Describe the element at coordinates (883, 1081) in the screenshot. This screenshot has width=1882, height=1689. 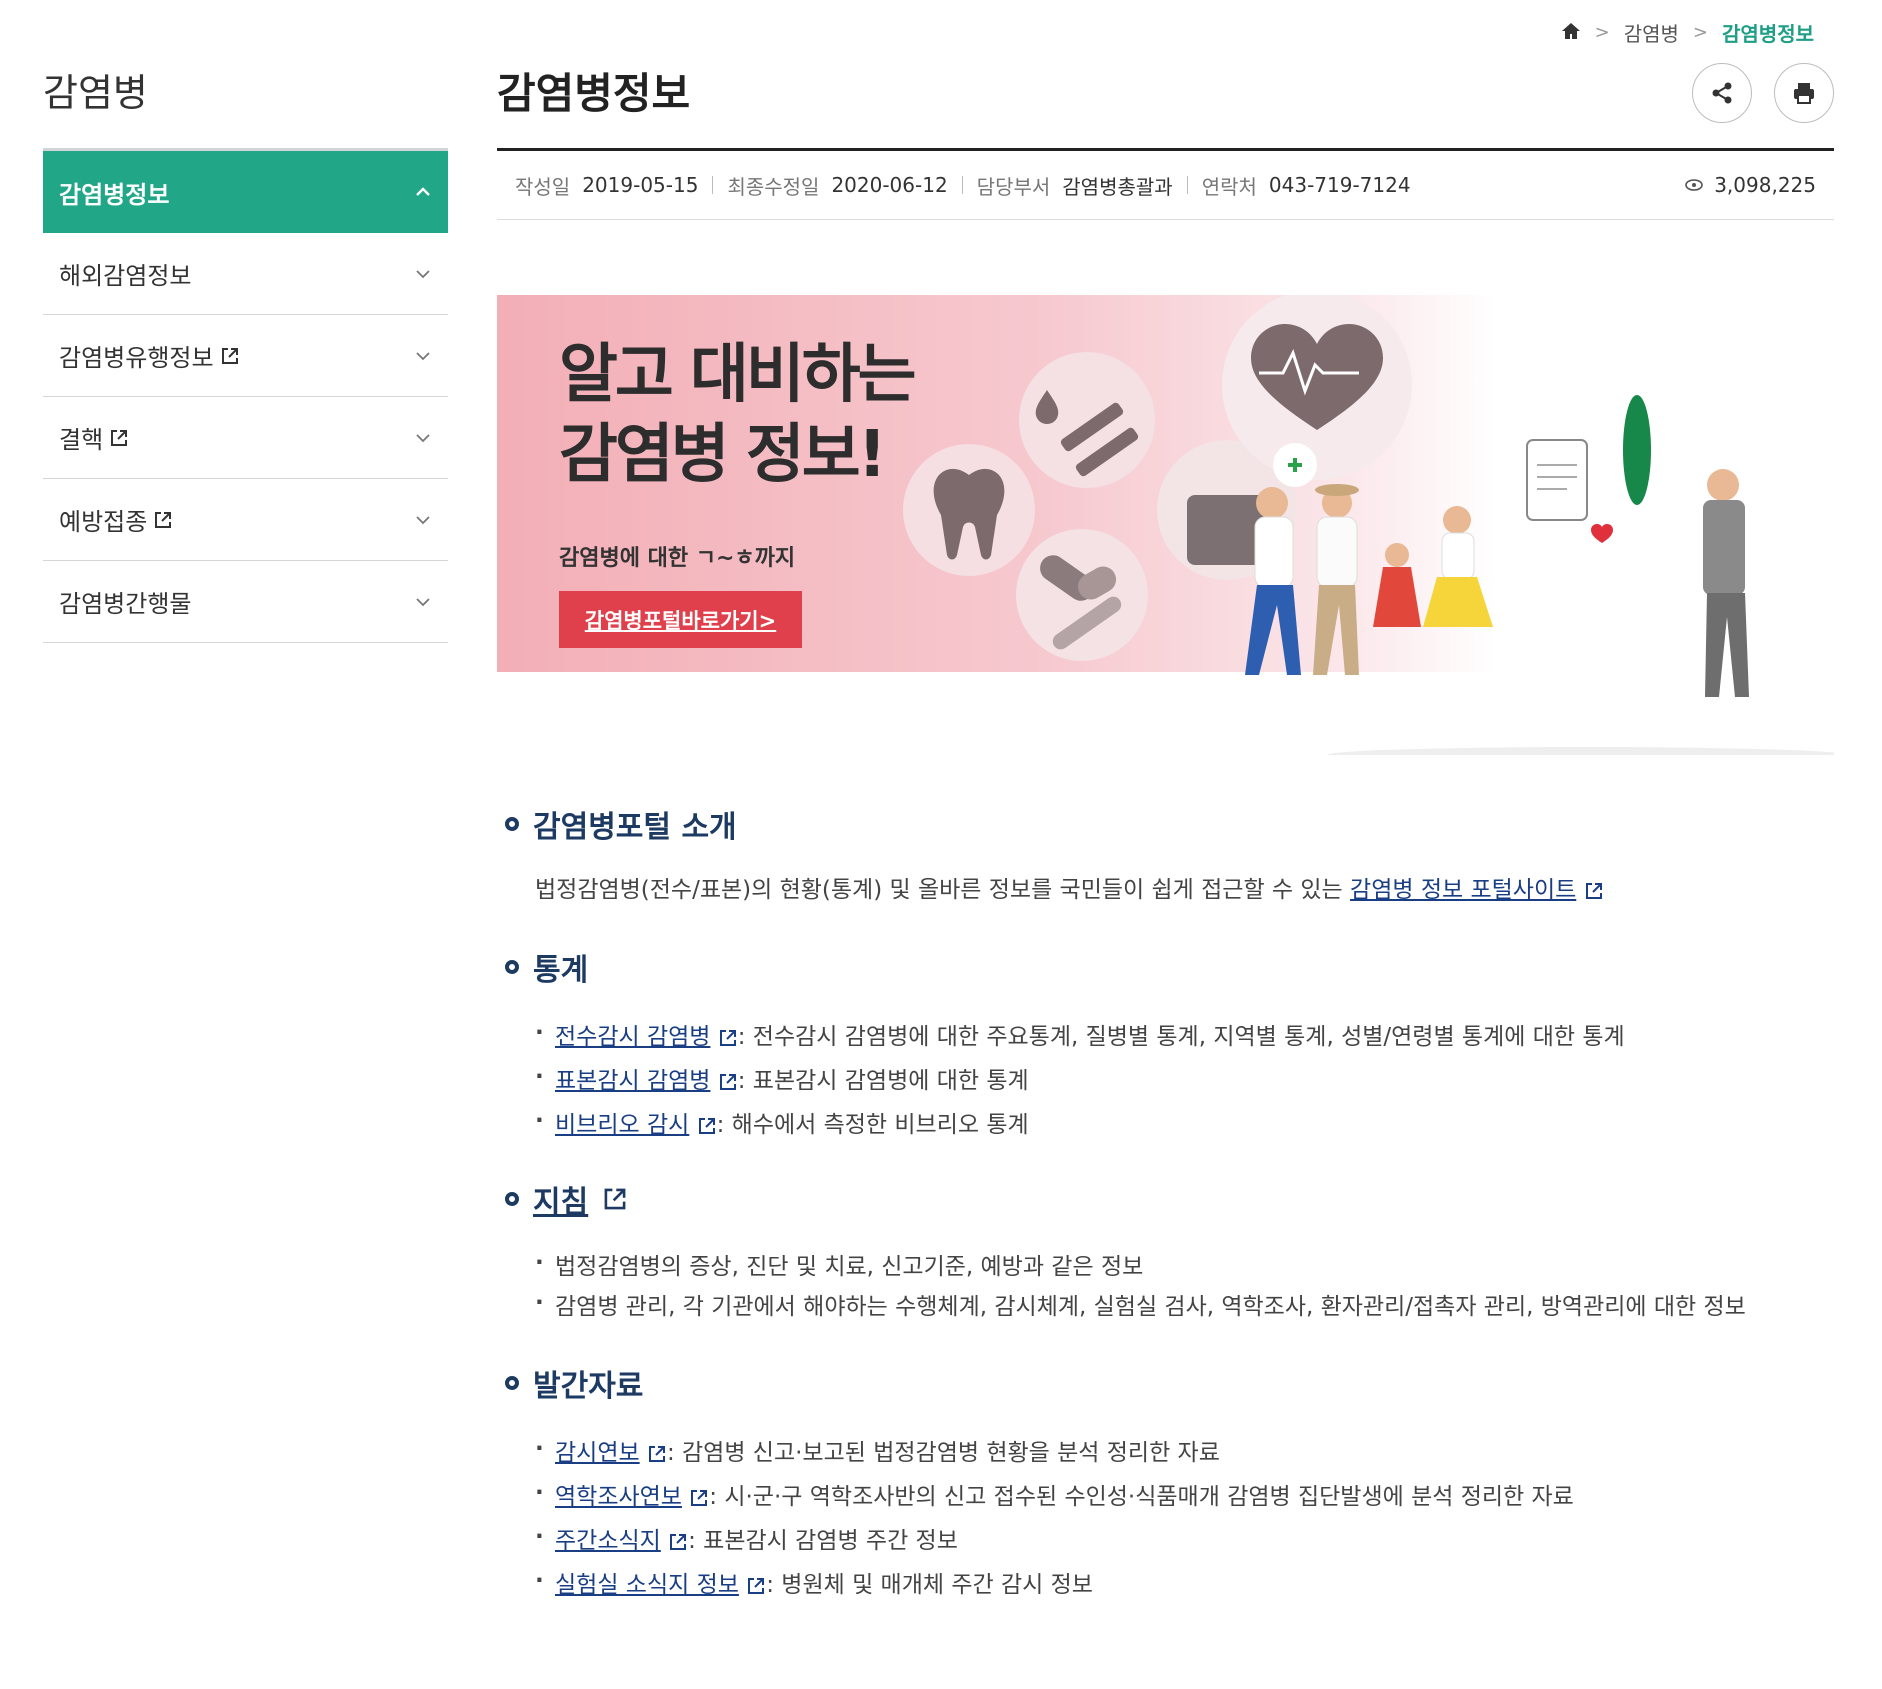
I see `stat-desc: : 표본감시 감염병에 대한 통계` at that location.